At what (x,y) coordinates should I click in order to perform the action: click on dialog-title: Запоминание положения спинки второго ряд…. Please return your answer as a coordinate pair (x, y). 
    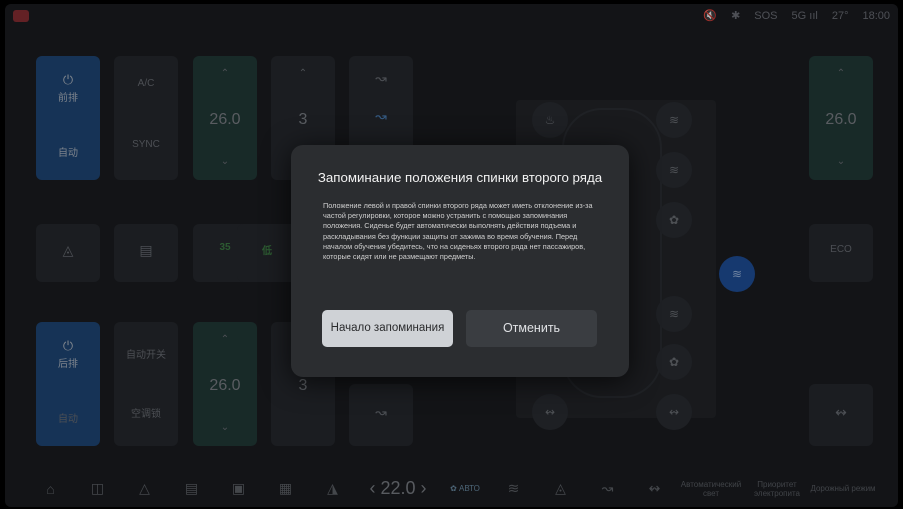
    Looking at the image, I should click on (460, 177).